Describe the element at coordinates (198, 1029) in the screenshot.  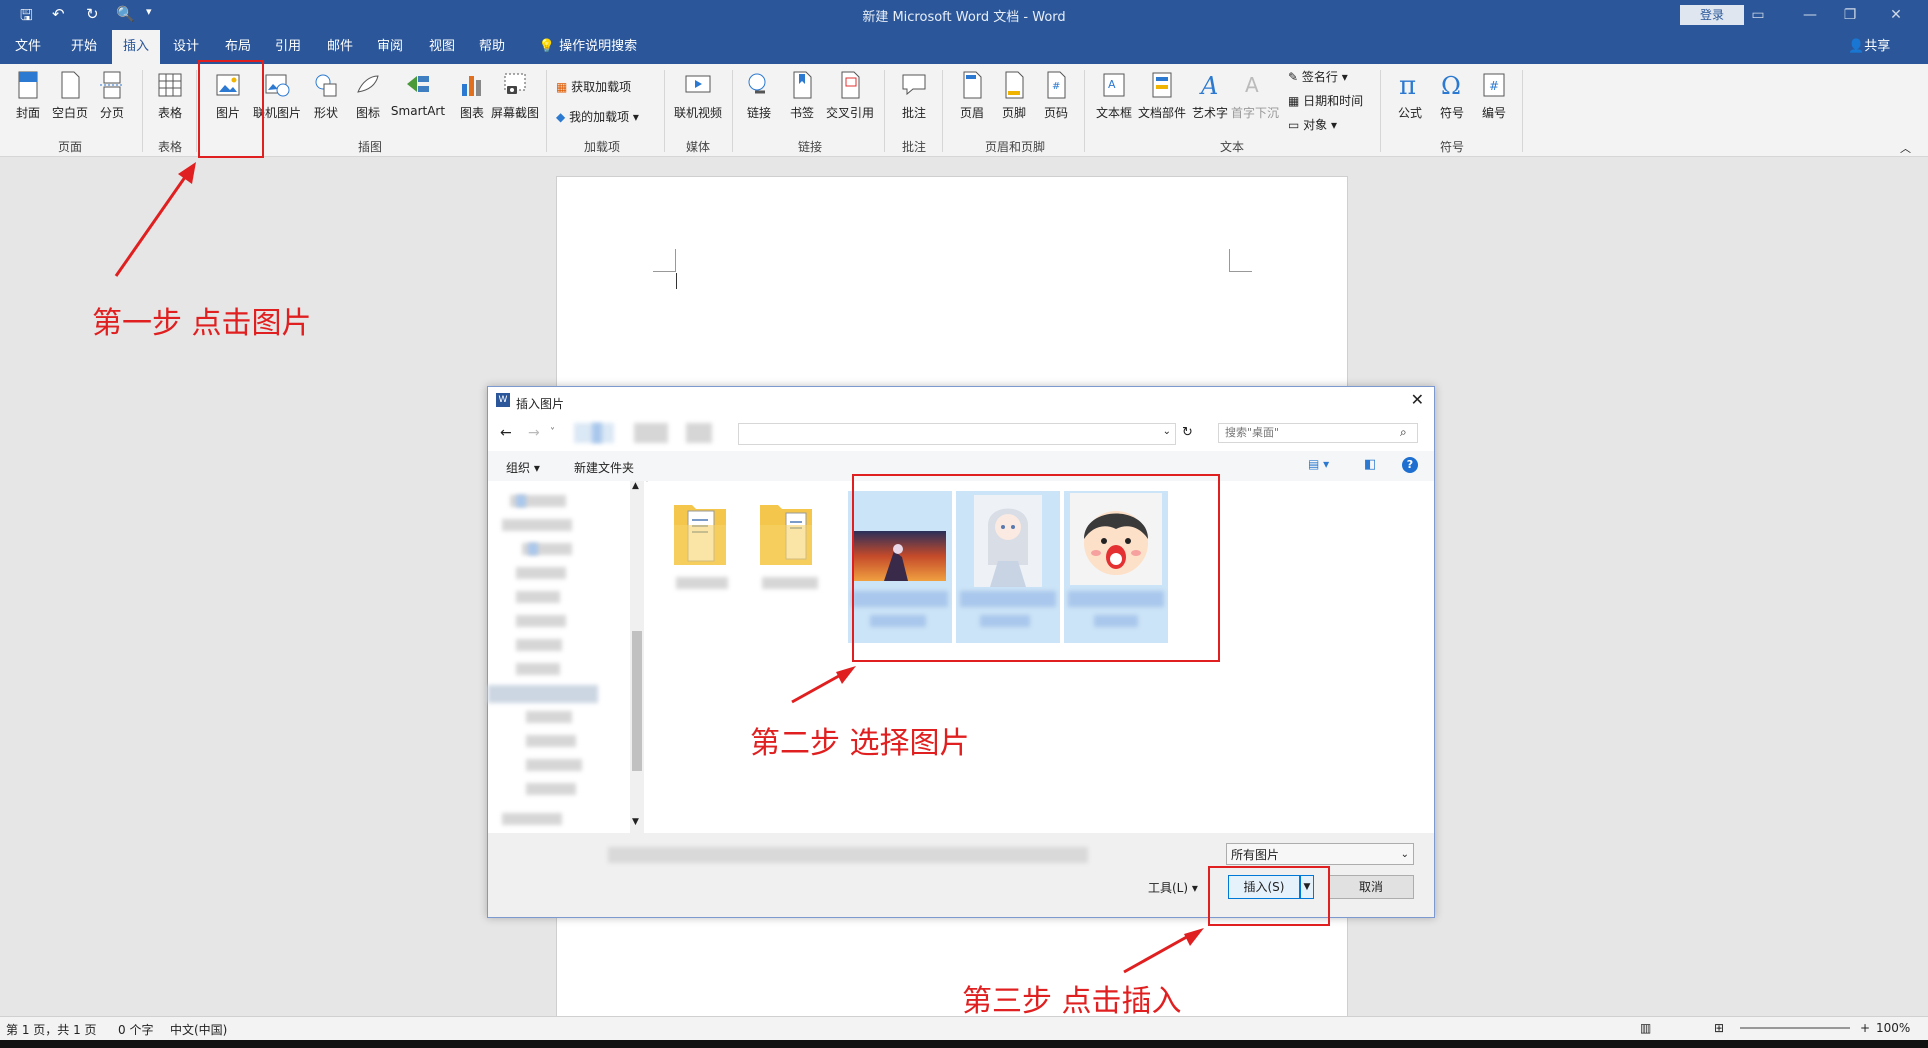
I see `language-indicator: 中文(中国)` at that location.